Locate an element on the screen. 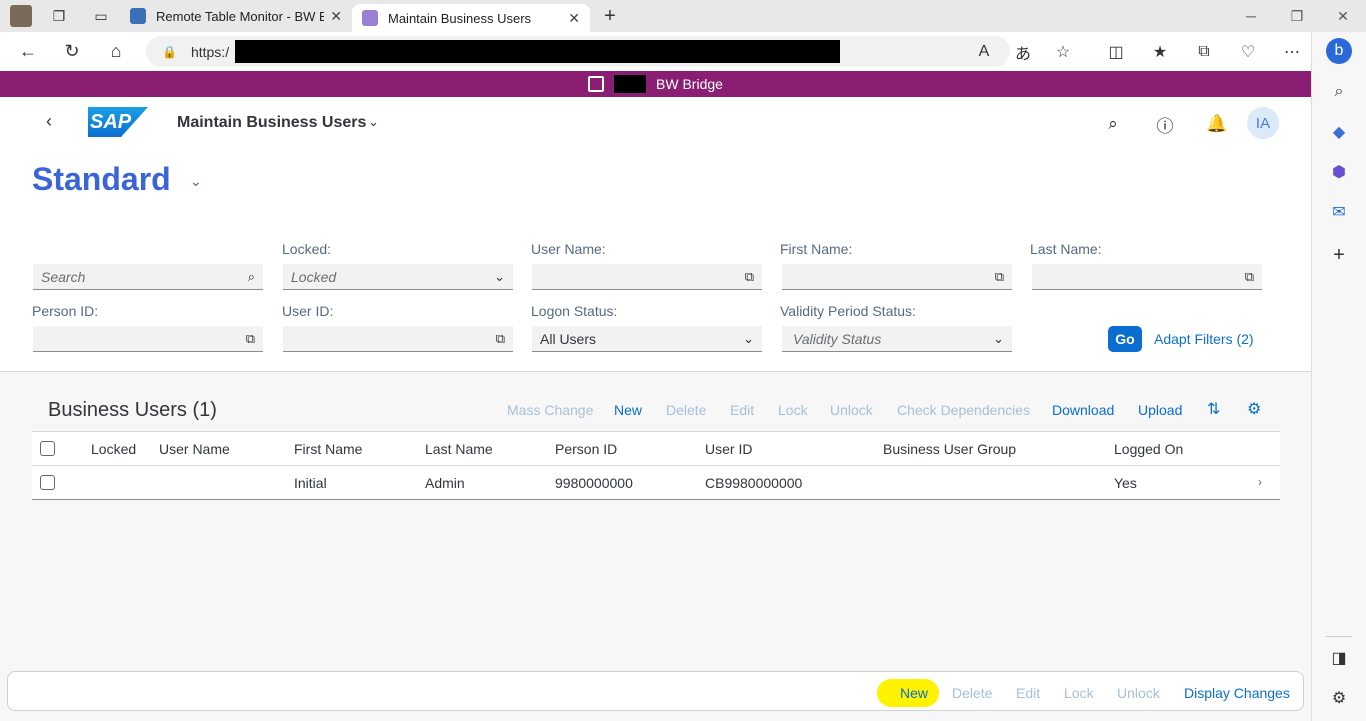 This screenshot has width=1366, height=721. user-avatar: IA is located at coordinates (1263, 123).